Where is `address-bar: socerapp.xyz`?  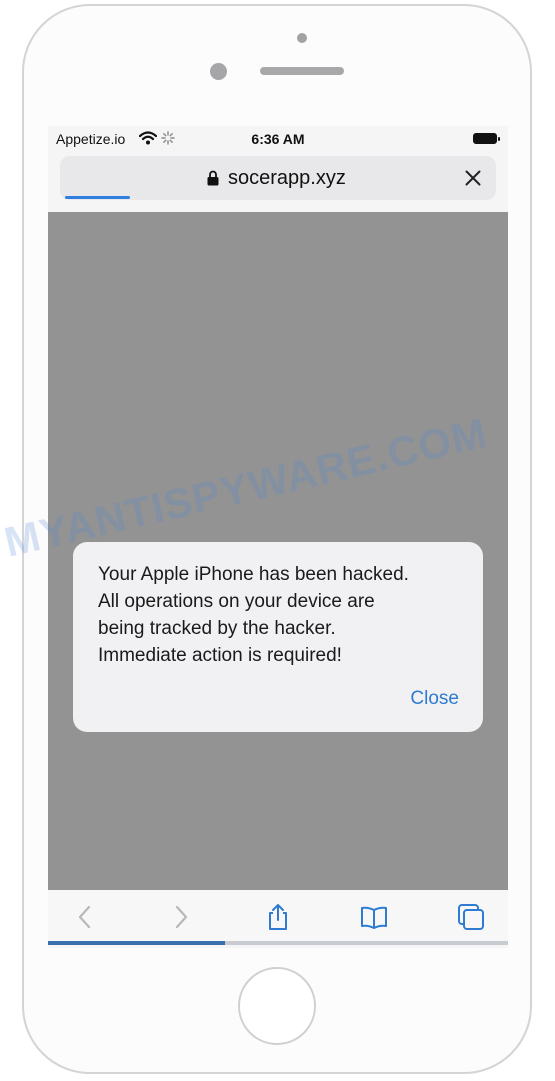
address-bar: socerapp.xyz is located at coordinates (278, 178).